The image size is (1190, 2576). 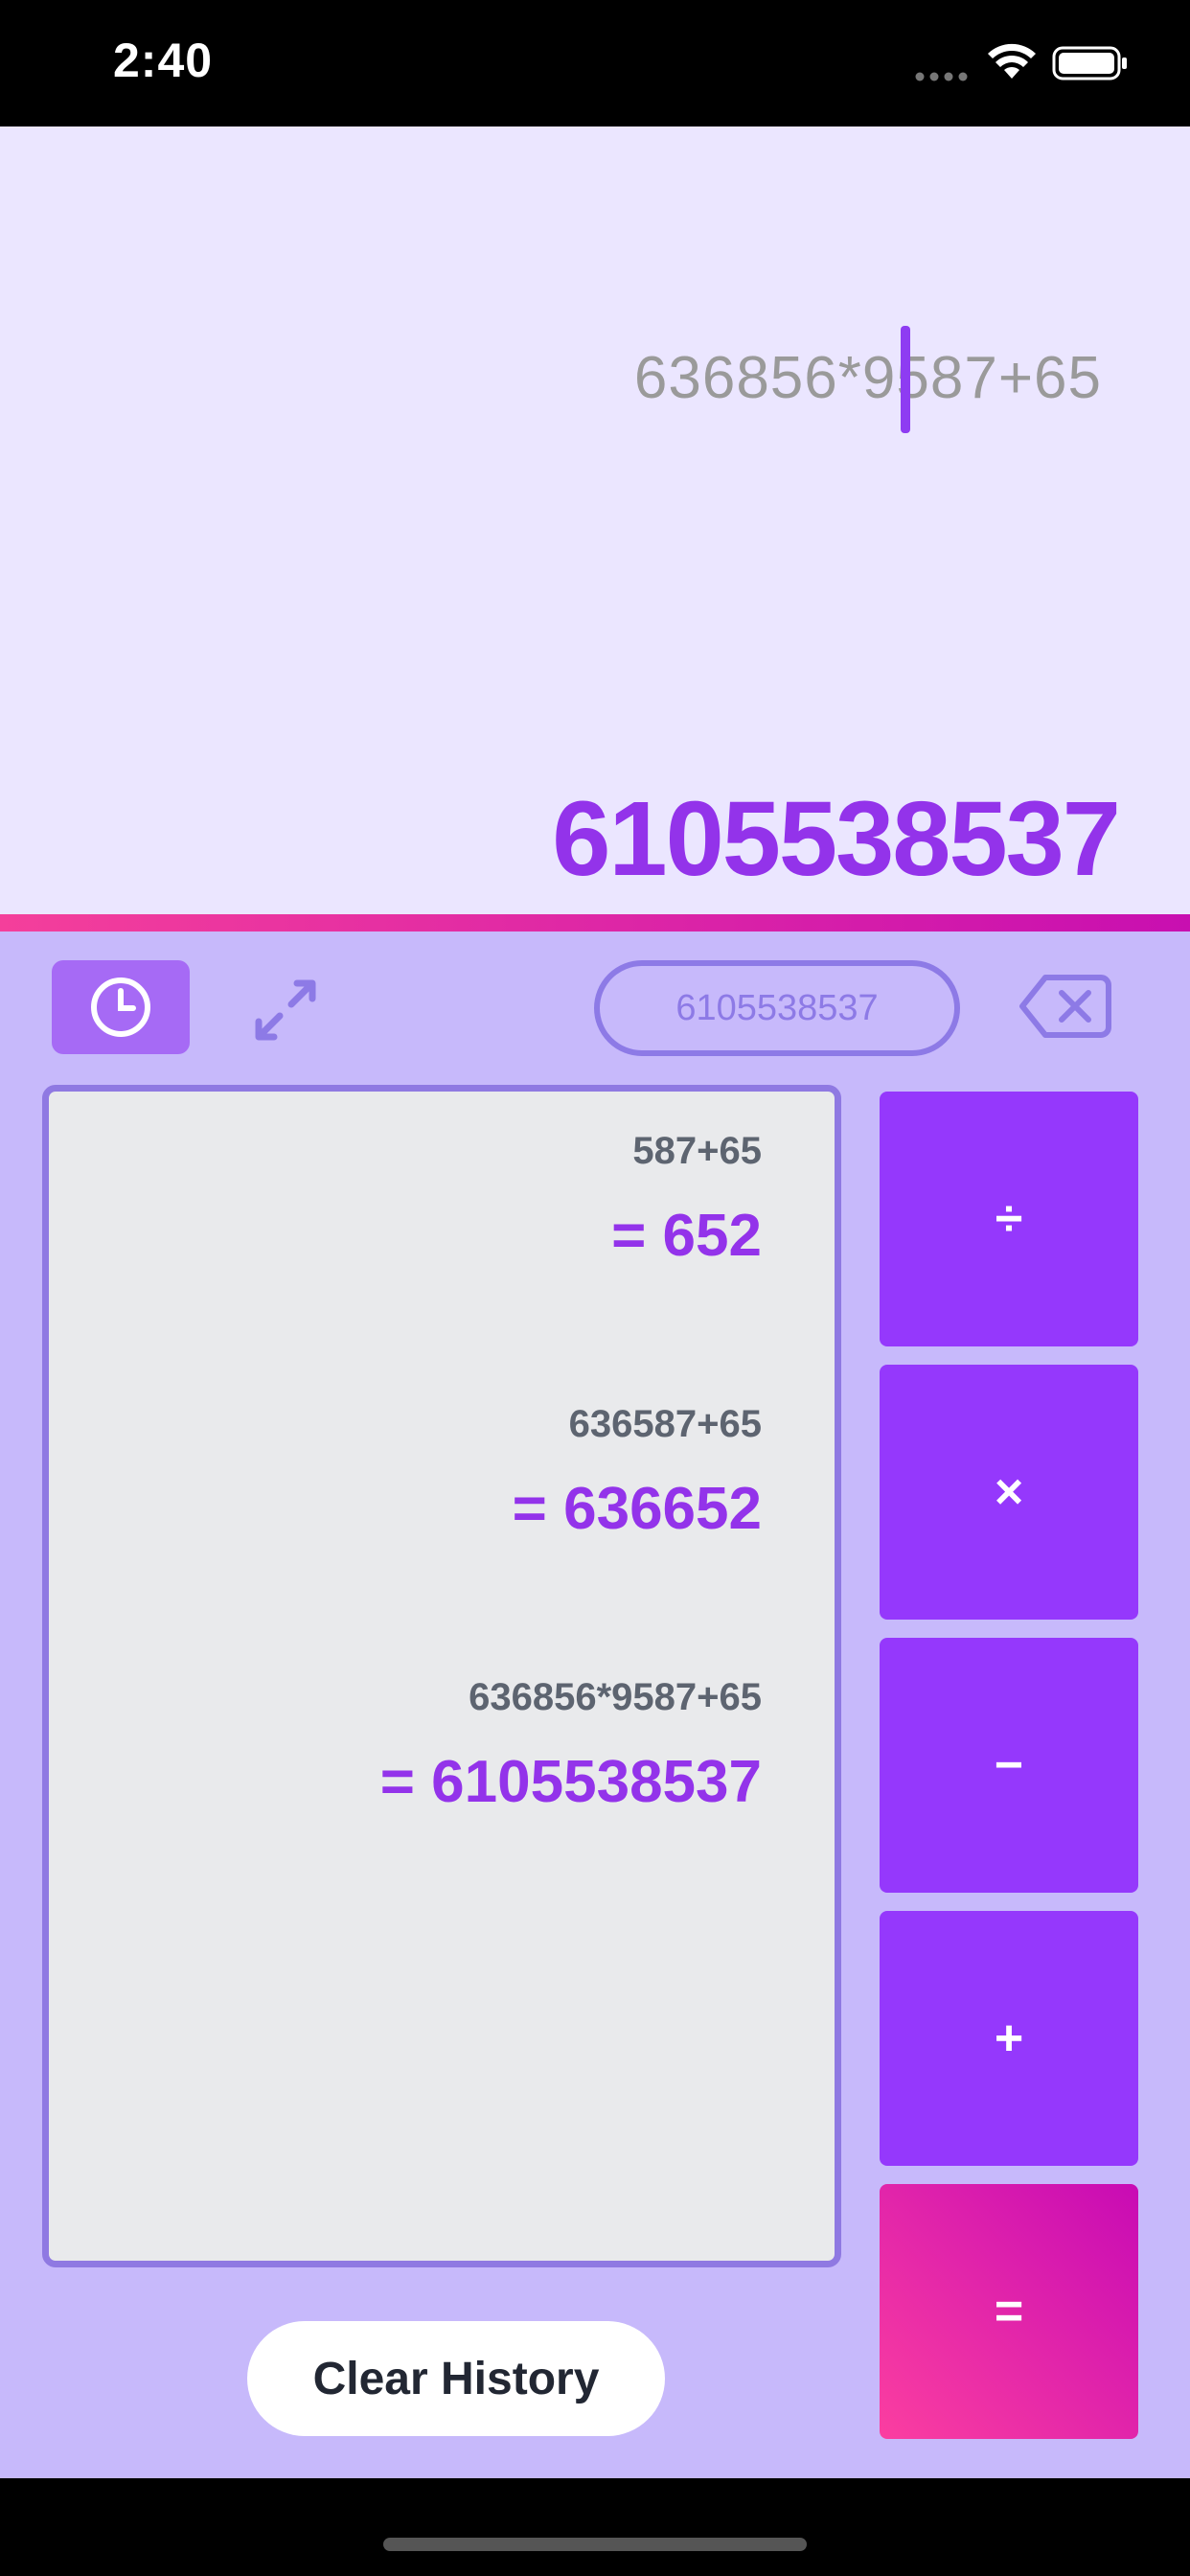 I want to click on history-entry: 636856*9587+65 = 6105538537, so click(x=571, y=1746).